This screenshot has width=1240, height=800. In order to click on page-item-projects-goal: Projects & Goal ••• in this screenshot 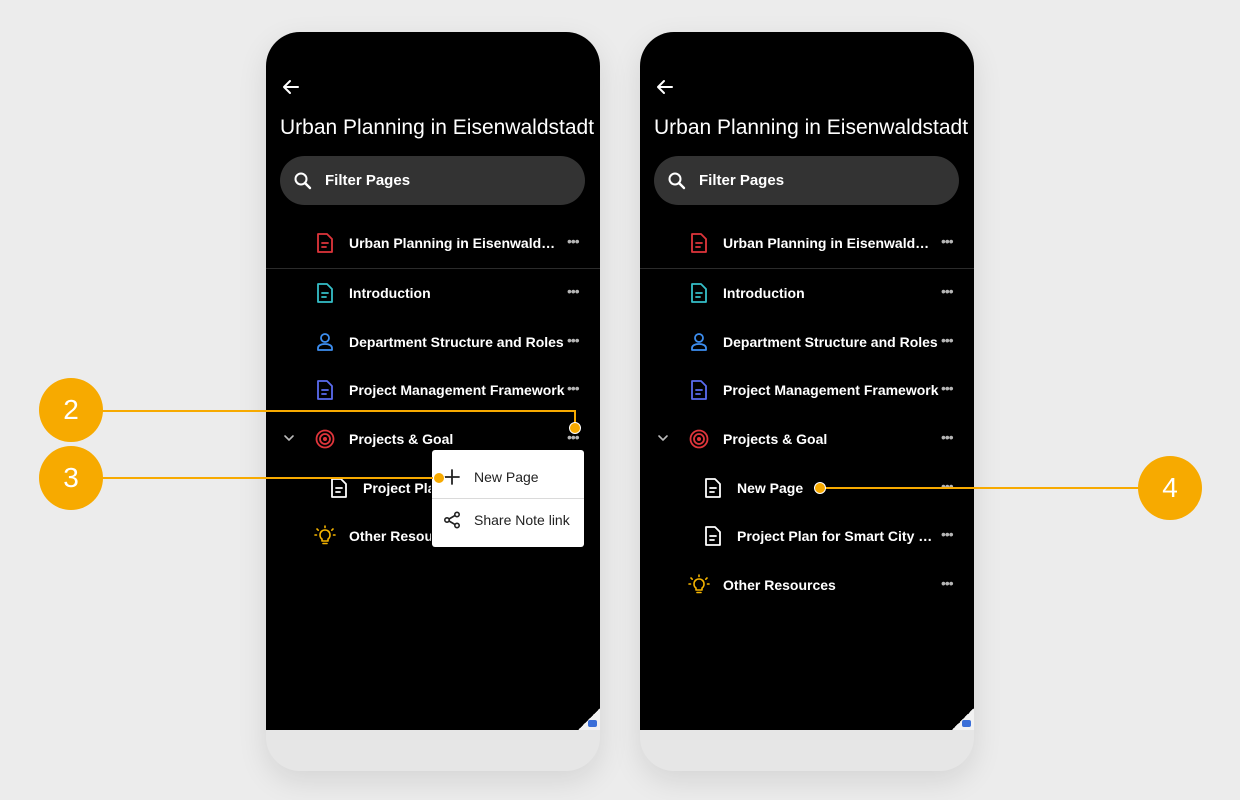, I will do `click(807, 440)`.